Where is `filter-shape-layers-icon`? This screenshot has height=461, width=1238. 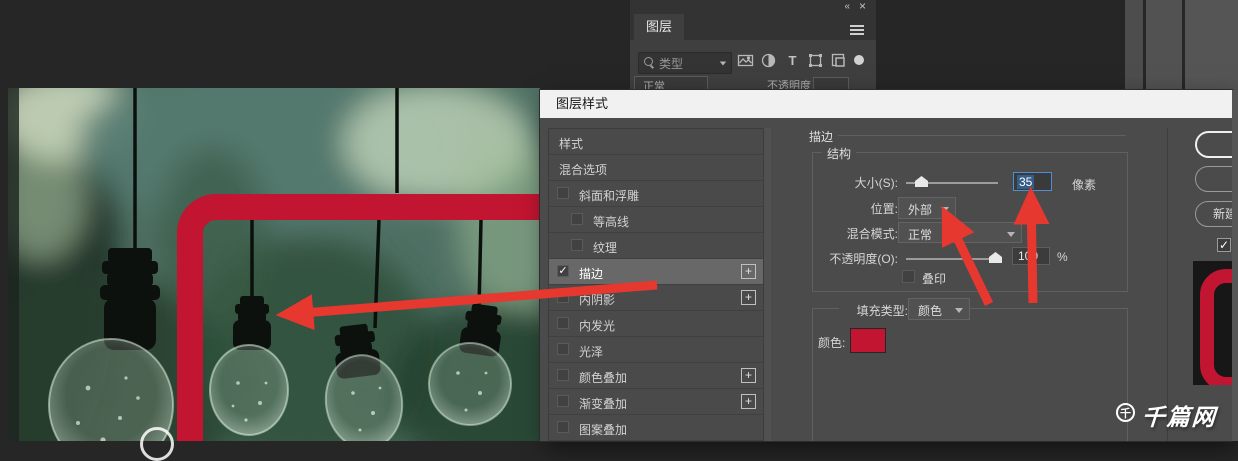 filter-shape-layers-icon is located at coordinates (815, 60).